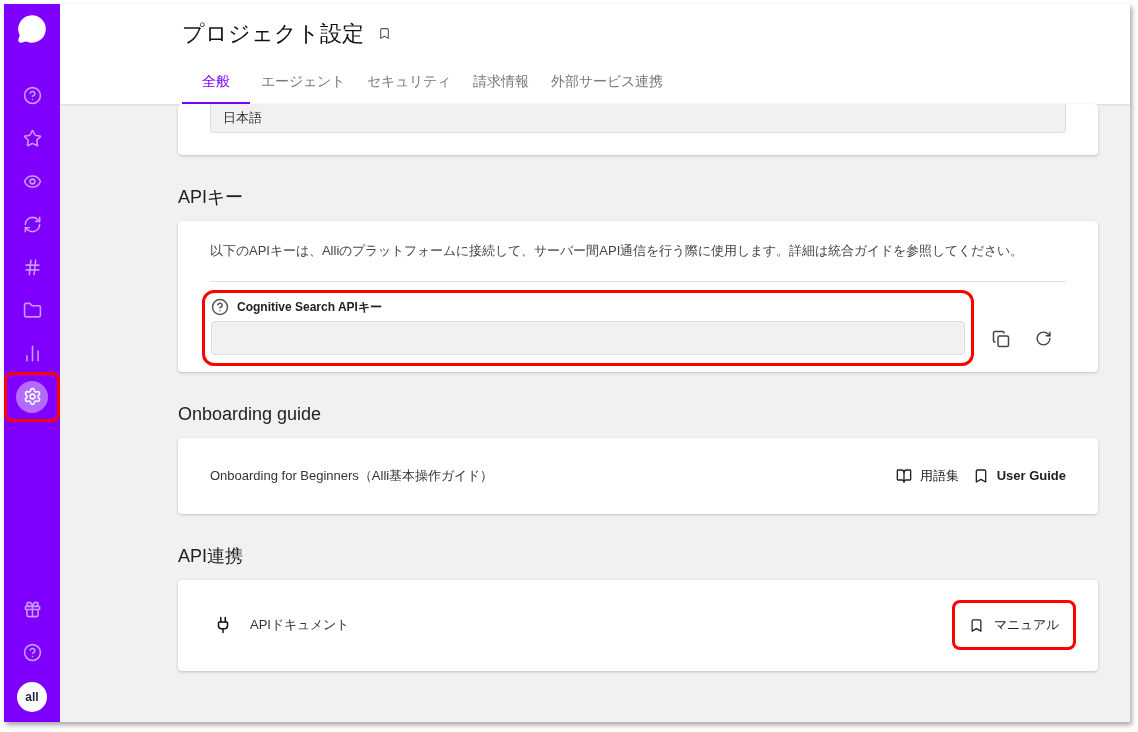  What do you see at coordinates (299, 625) in the screenshot?
I see `api-document-item: APIドキュメント` at bounding box center [299, 625].